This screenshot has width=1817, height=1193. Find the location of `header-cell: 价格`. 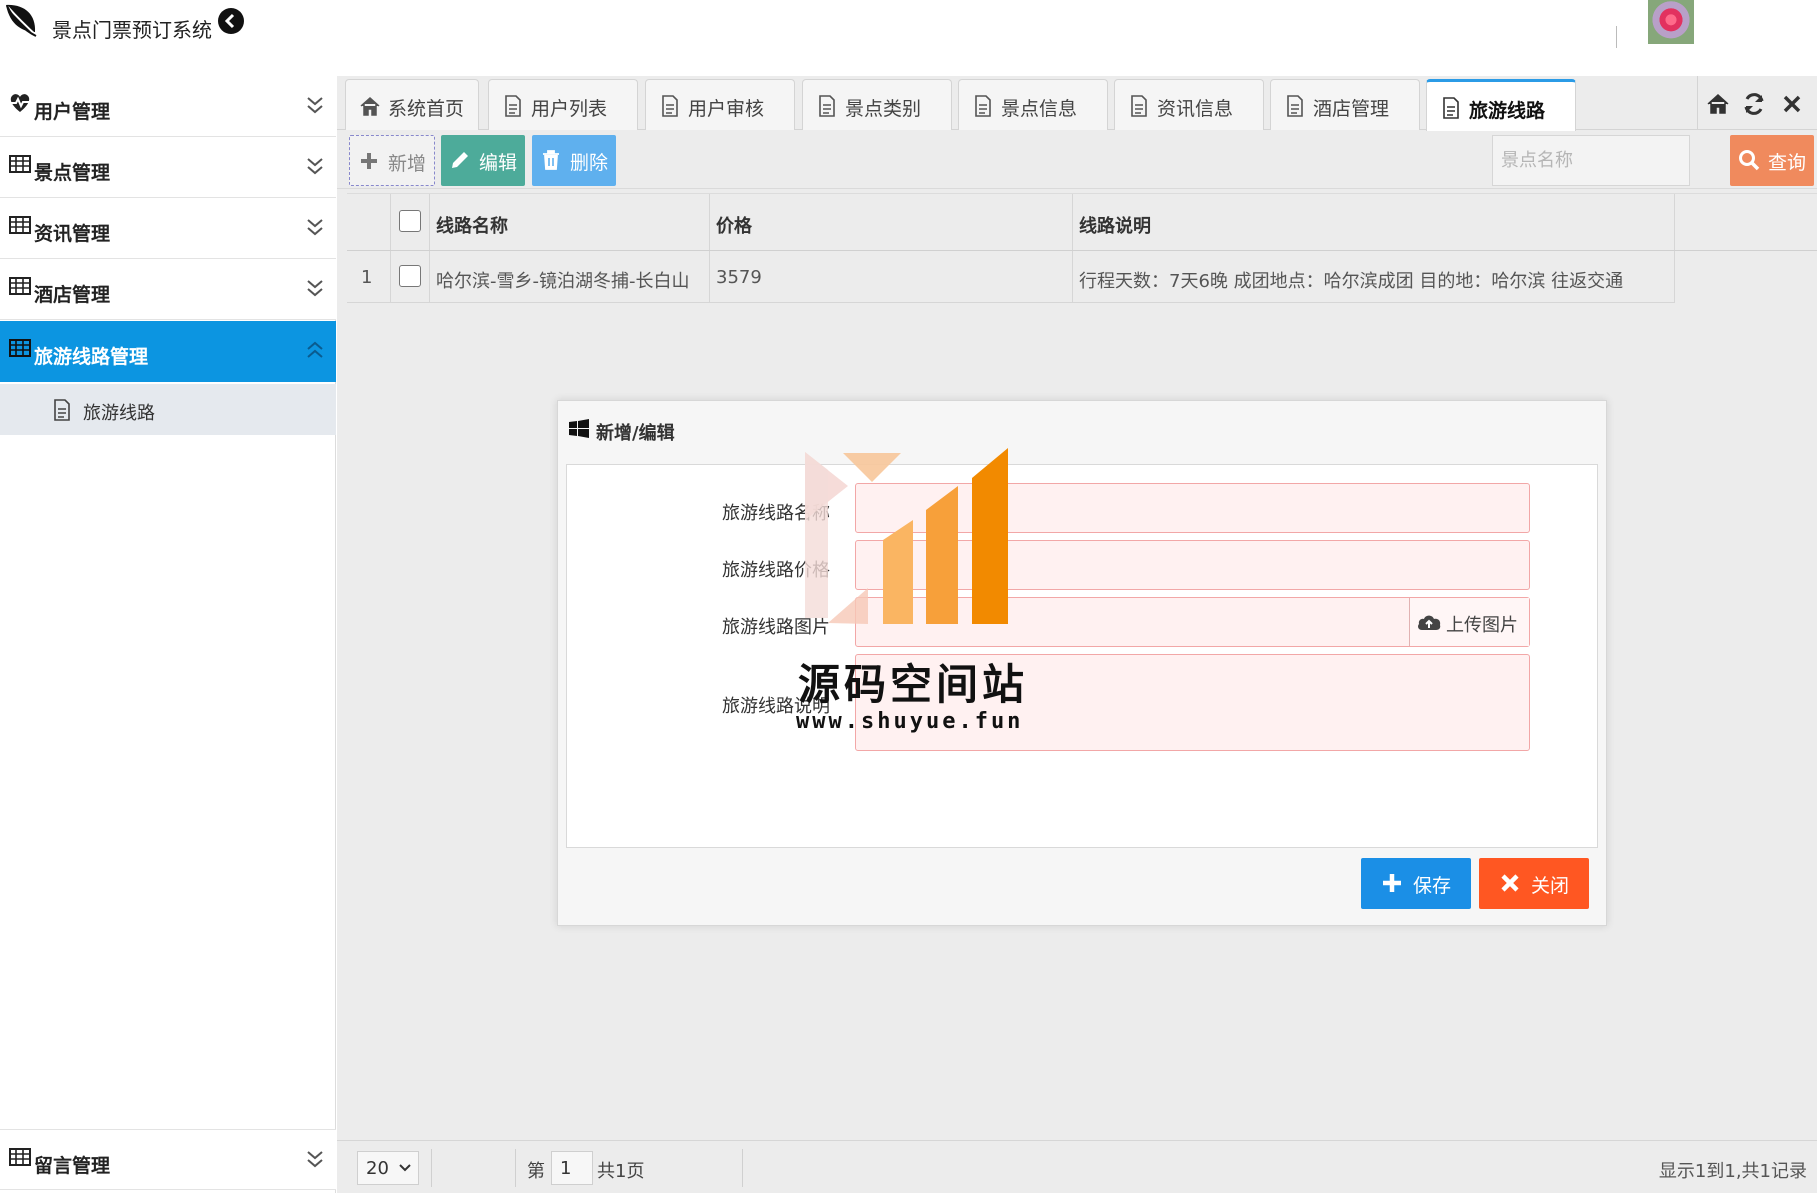

header-cell: 价格 is located at coordinates (891, 222).